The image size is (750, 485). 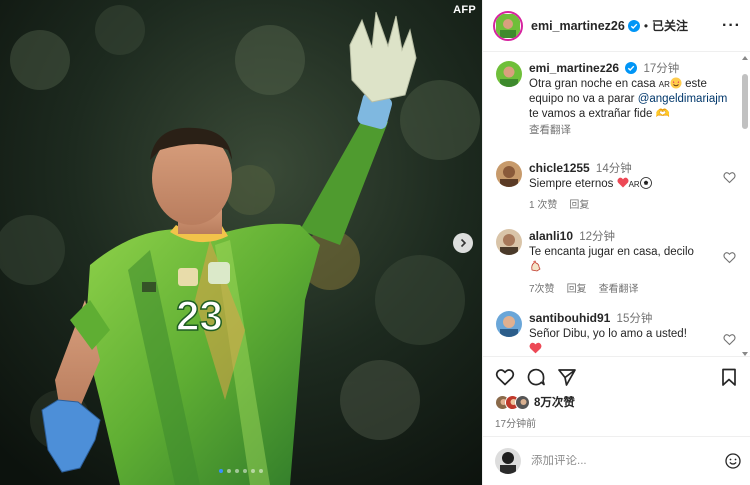 I want to click on caption-text-3: te vamos a extrañar fide, so click(x=591, y=114).